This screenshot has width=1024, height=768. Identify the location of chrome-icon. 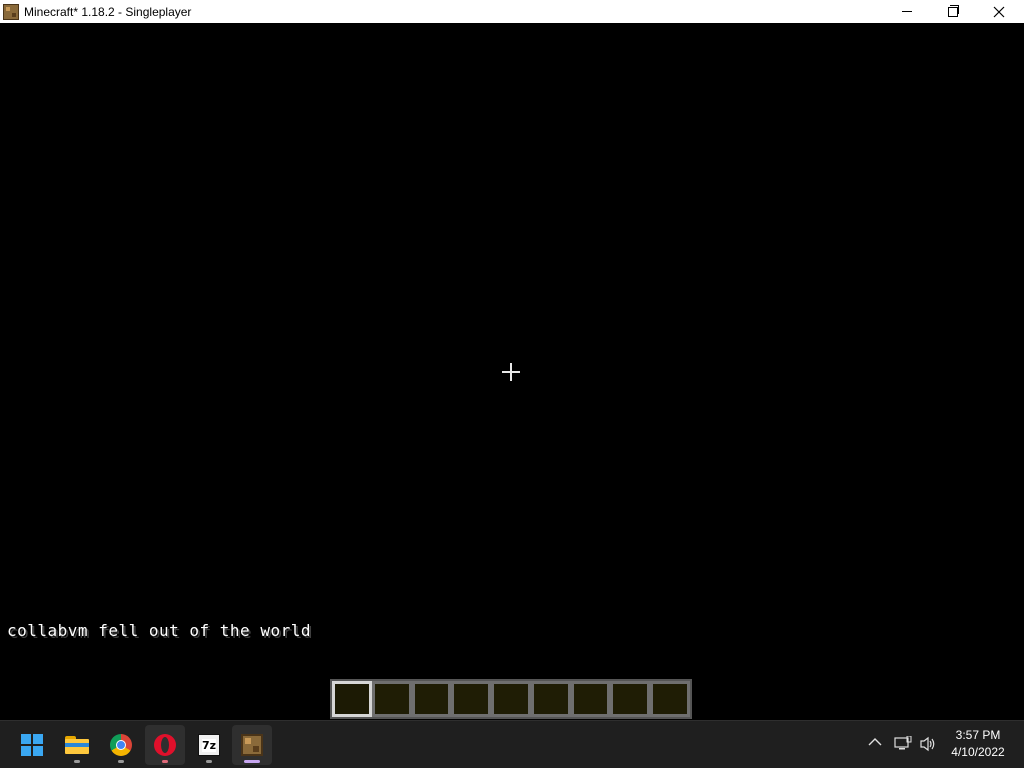
(121, 745).